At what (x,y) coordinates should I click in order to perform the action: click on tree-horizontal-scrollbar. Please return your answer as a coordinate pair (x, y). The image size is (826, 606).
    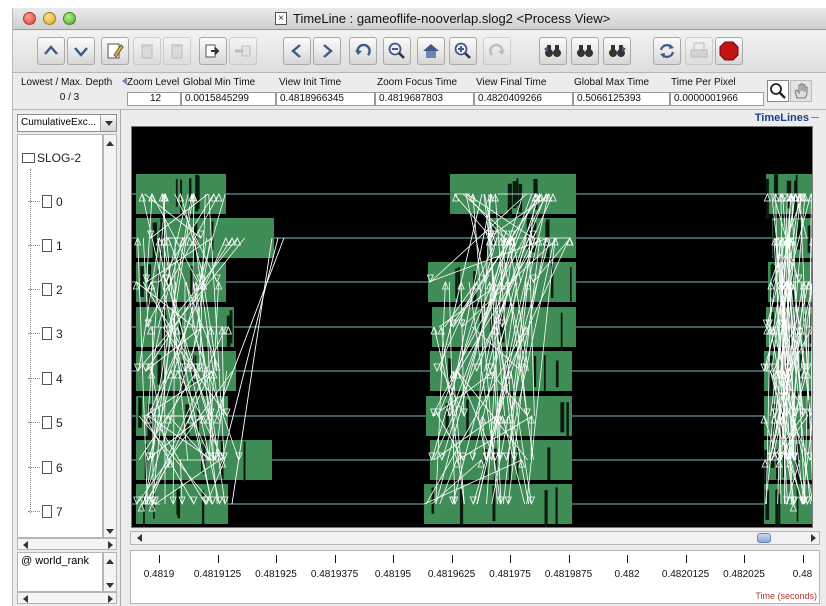
    Looking at the image, I should click on (67, 544).